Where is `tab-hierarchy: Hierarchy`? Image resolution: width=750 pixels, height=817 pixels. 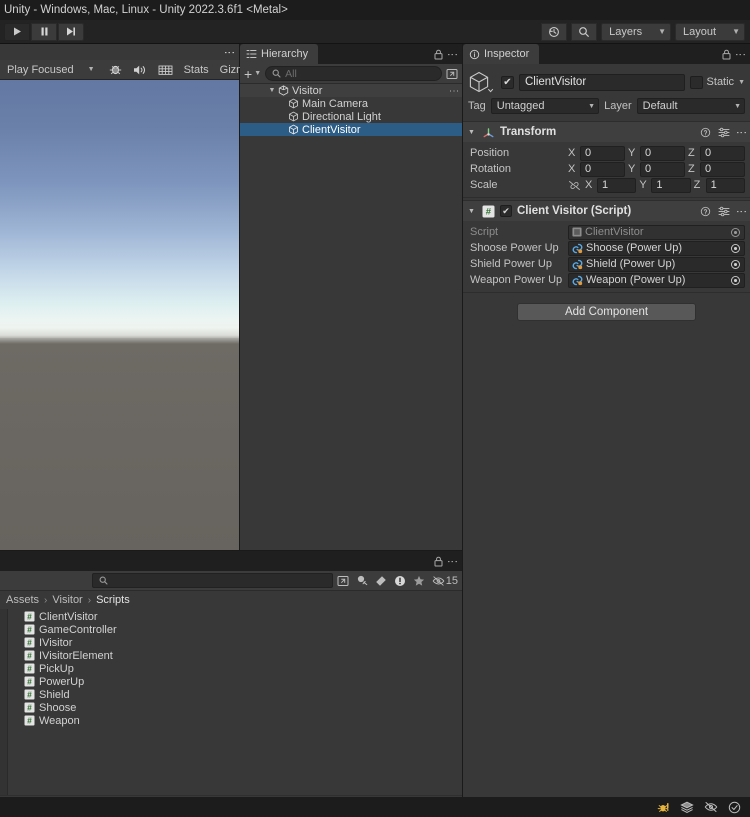 tab-hierarchy: Hierarchy is located at coordinates (279, 54).